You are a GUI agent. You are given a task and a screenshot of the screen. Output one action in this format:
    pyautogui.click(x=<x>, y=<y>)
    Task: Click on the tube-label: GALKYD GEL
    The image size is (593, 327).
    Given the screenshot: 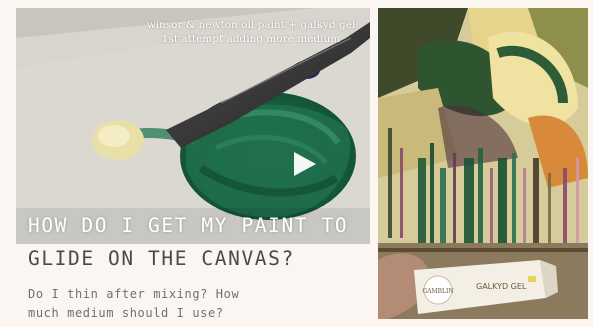 What is the action you would take?
    pyautogui.click(x=501, y=286)
    